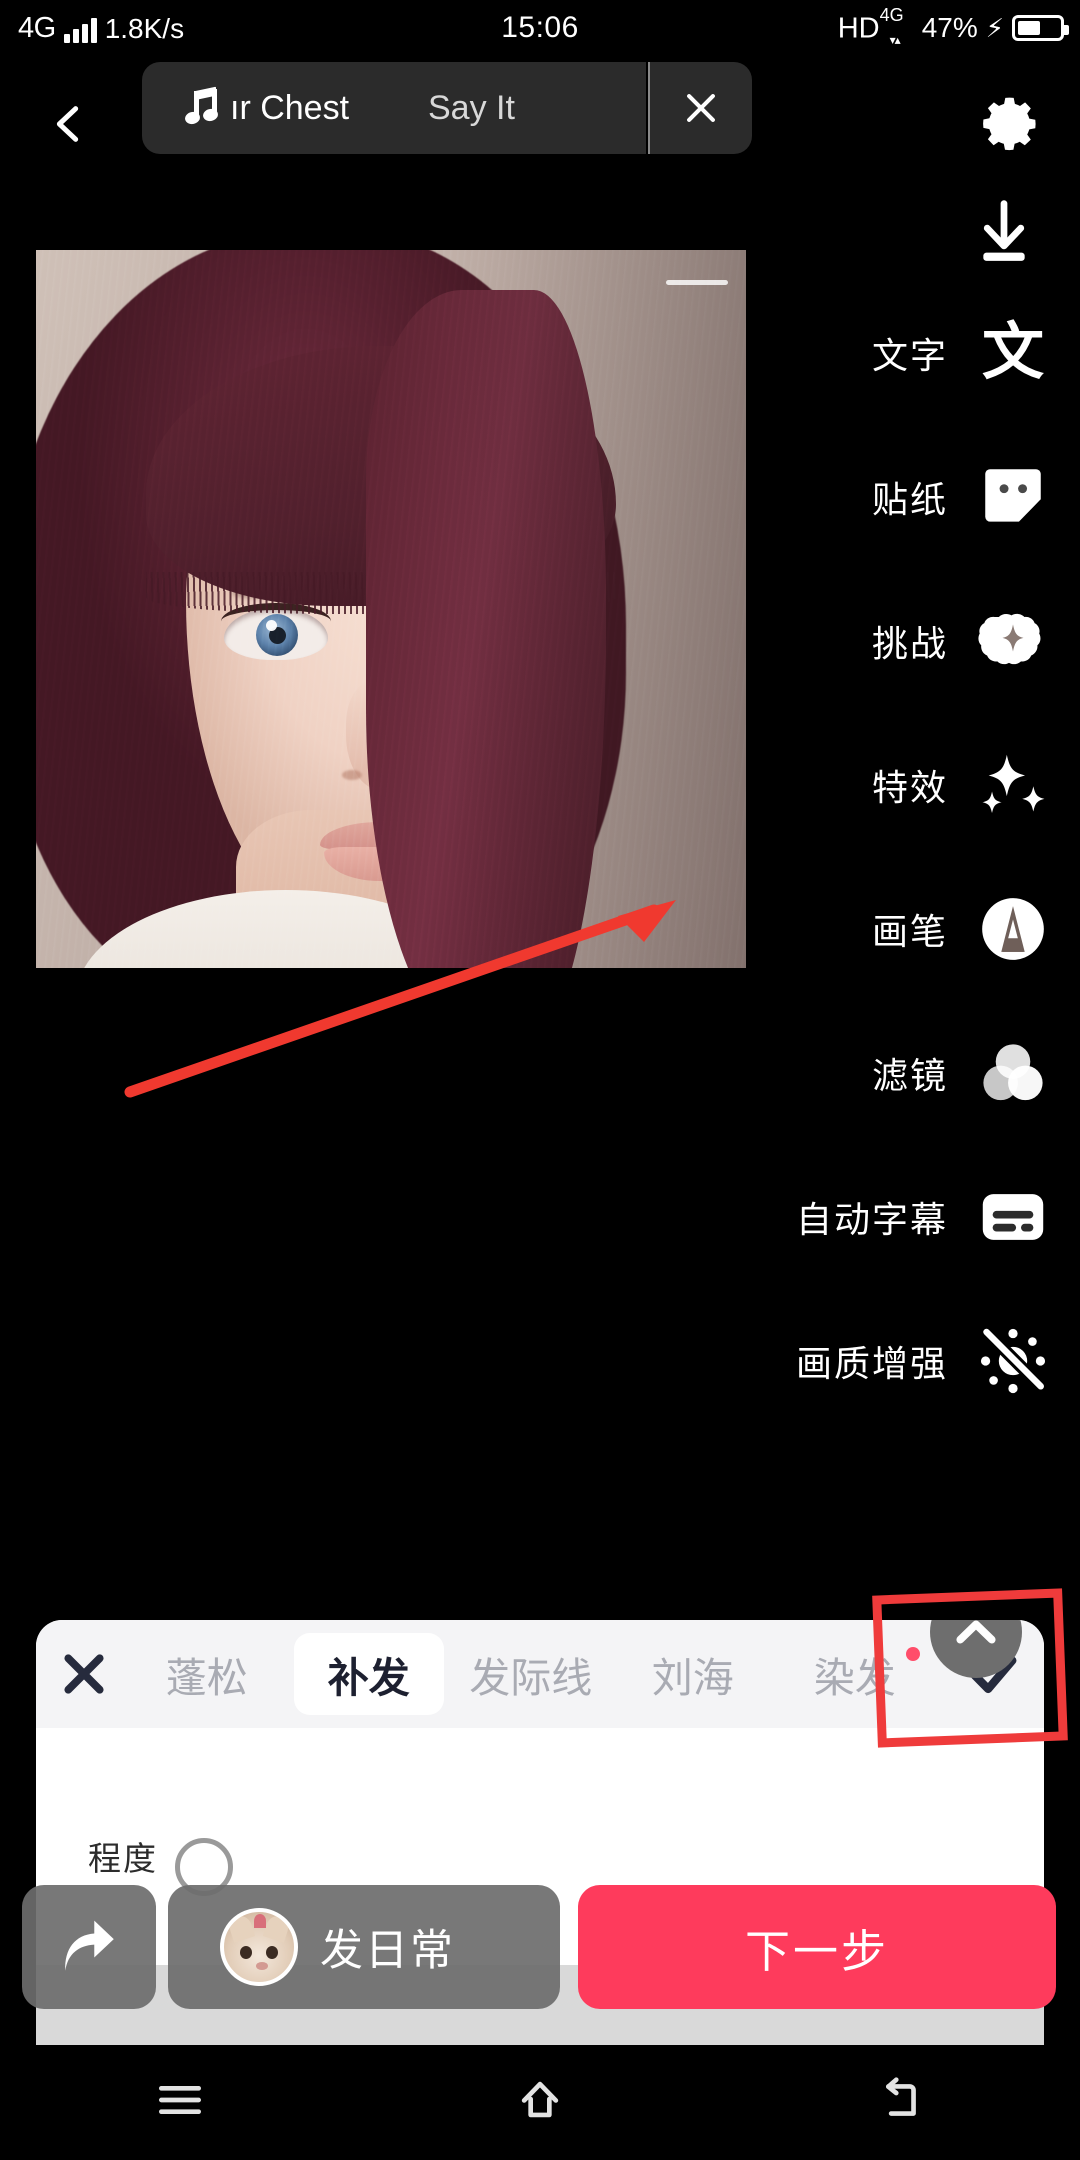 This screenshot has width=1080, height=2160. Describe the element at coordinates (1013, 785) in the screenshot. I see `sparkles-effects-icon` at that location.